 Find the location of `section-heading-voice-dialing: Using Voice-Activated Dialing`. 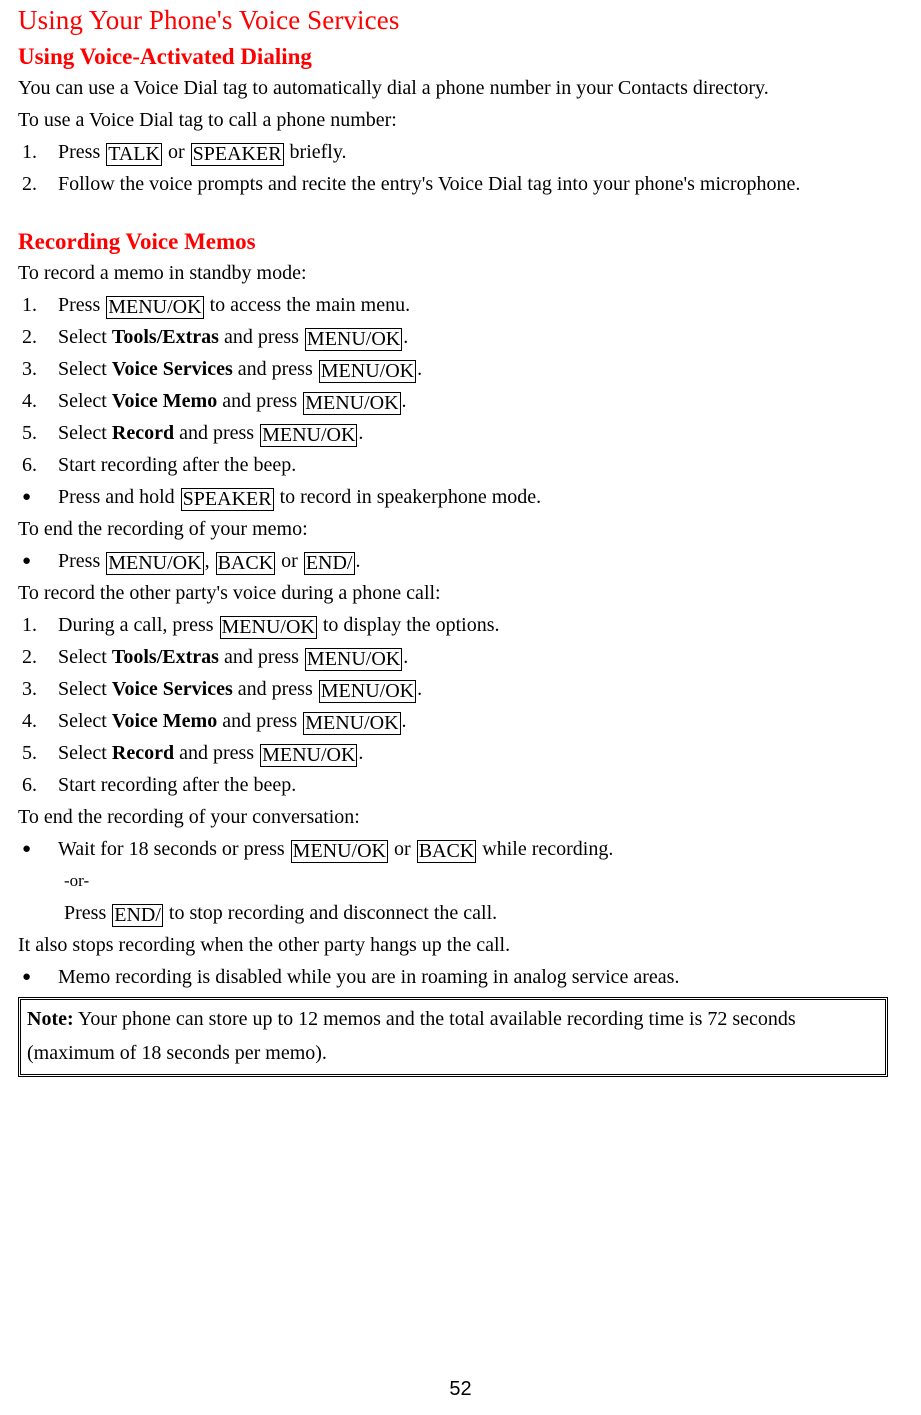

section-heading-voice-dialing: Using Voice-Activated Dialing is located at coordinates (165, 56).